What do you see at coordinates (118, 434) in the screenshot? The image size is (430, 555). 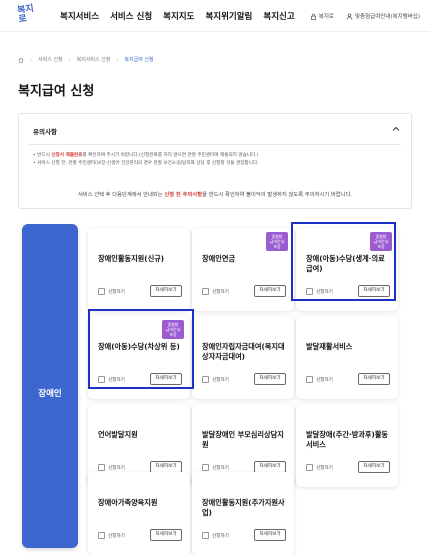 I see `service-title: 언어발달지원` at bounding box center [118, 434].